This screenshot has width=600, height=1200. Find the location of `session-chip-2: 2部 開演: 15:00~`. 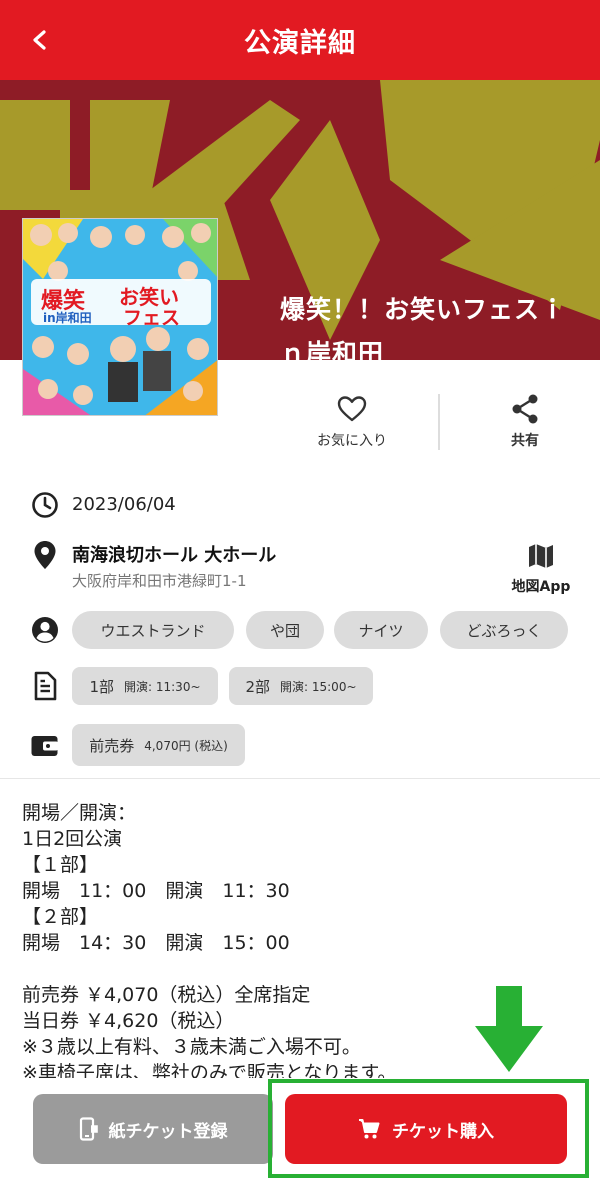

session-chip-2: 2部 開演: 15:00~ is located at coordinates (301, 686).